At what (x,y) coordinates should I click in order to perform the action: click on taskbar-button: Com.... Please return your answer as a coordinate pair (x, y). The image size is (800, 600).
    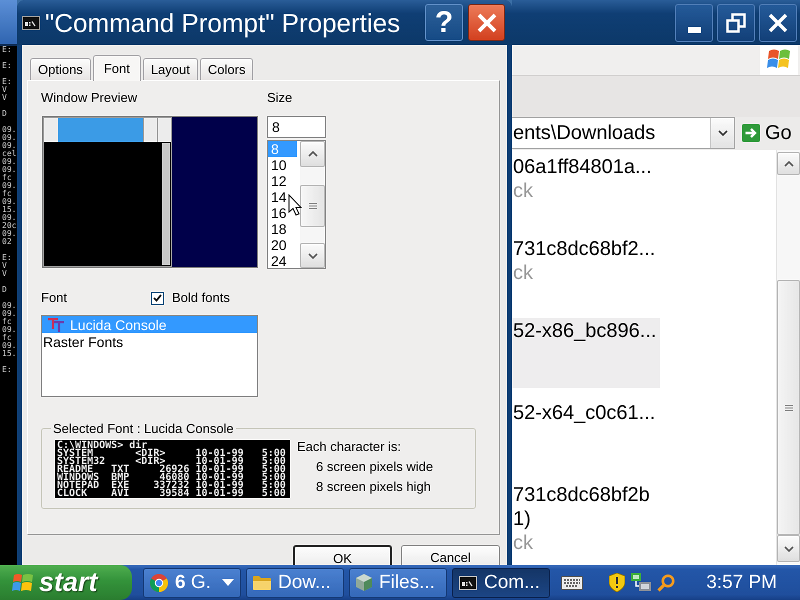
    Looking at the image, I should click on (501, 583).